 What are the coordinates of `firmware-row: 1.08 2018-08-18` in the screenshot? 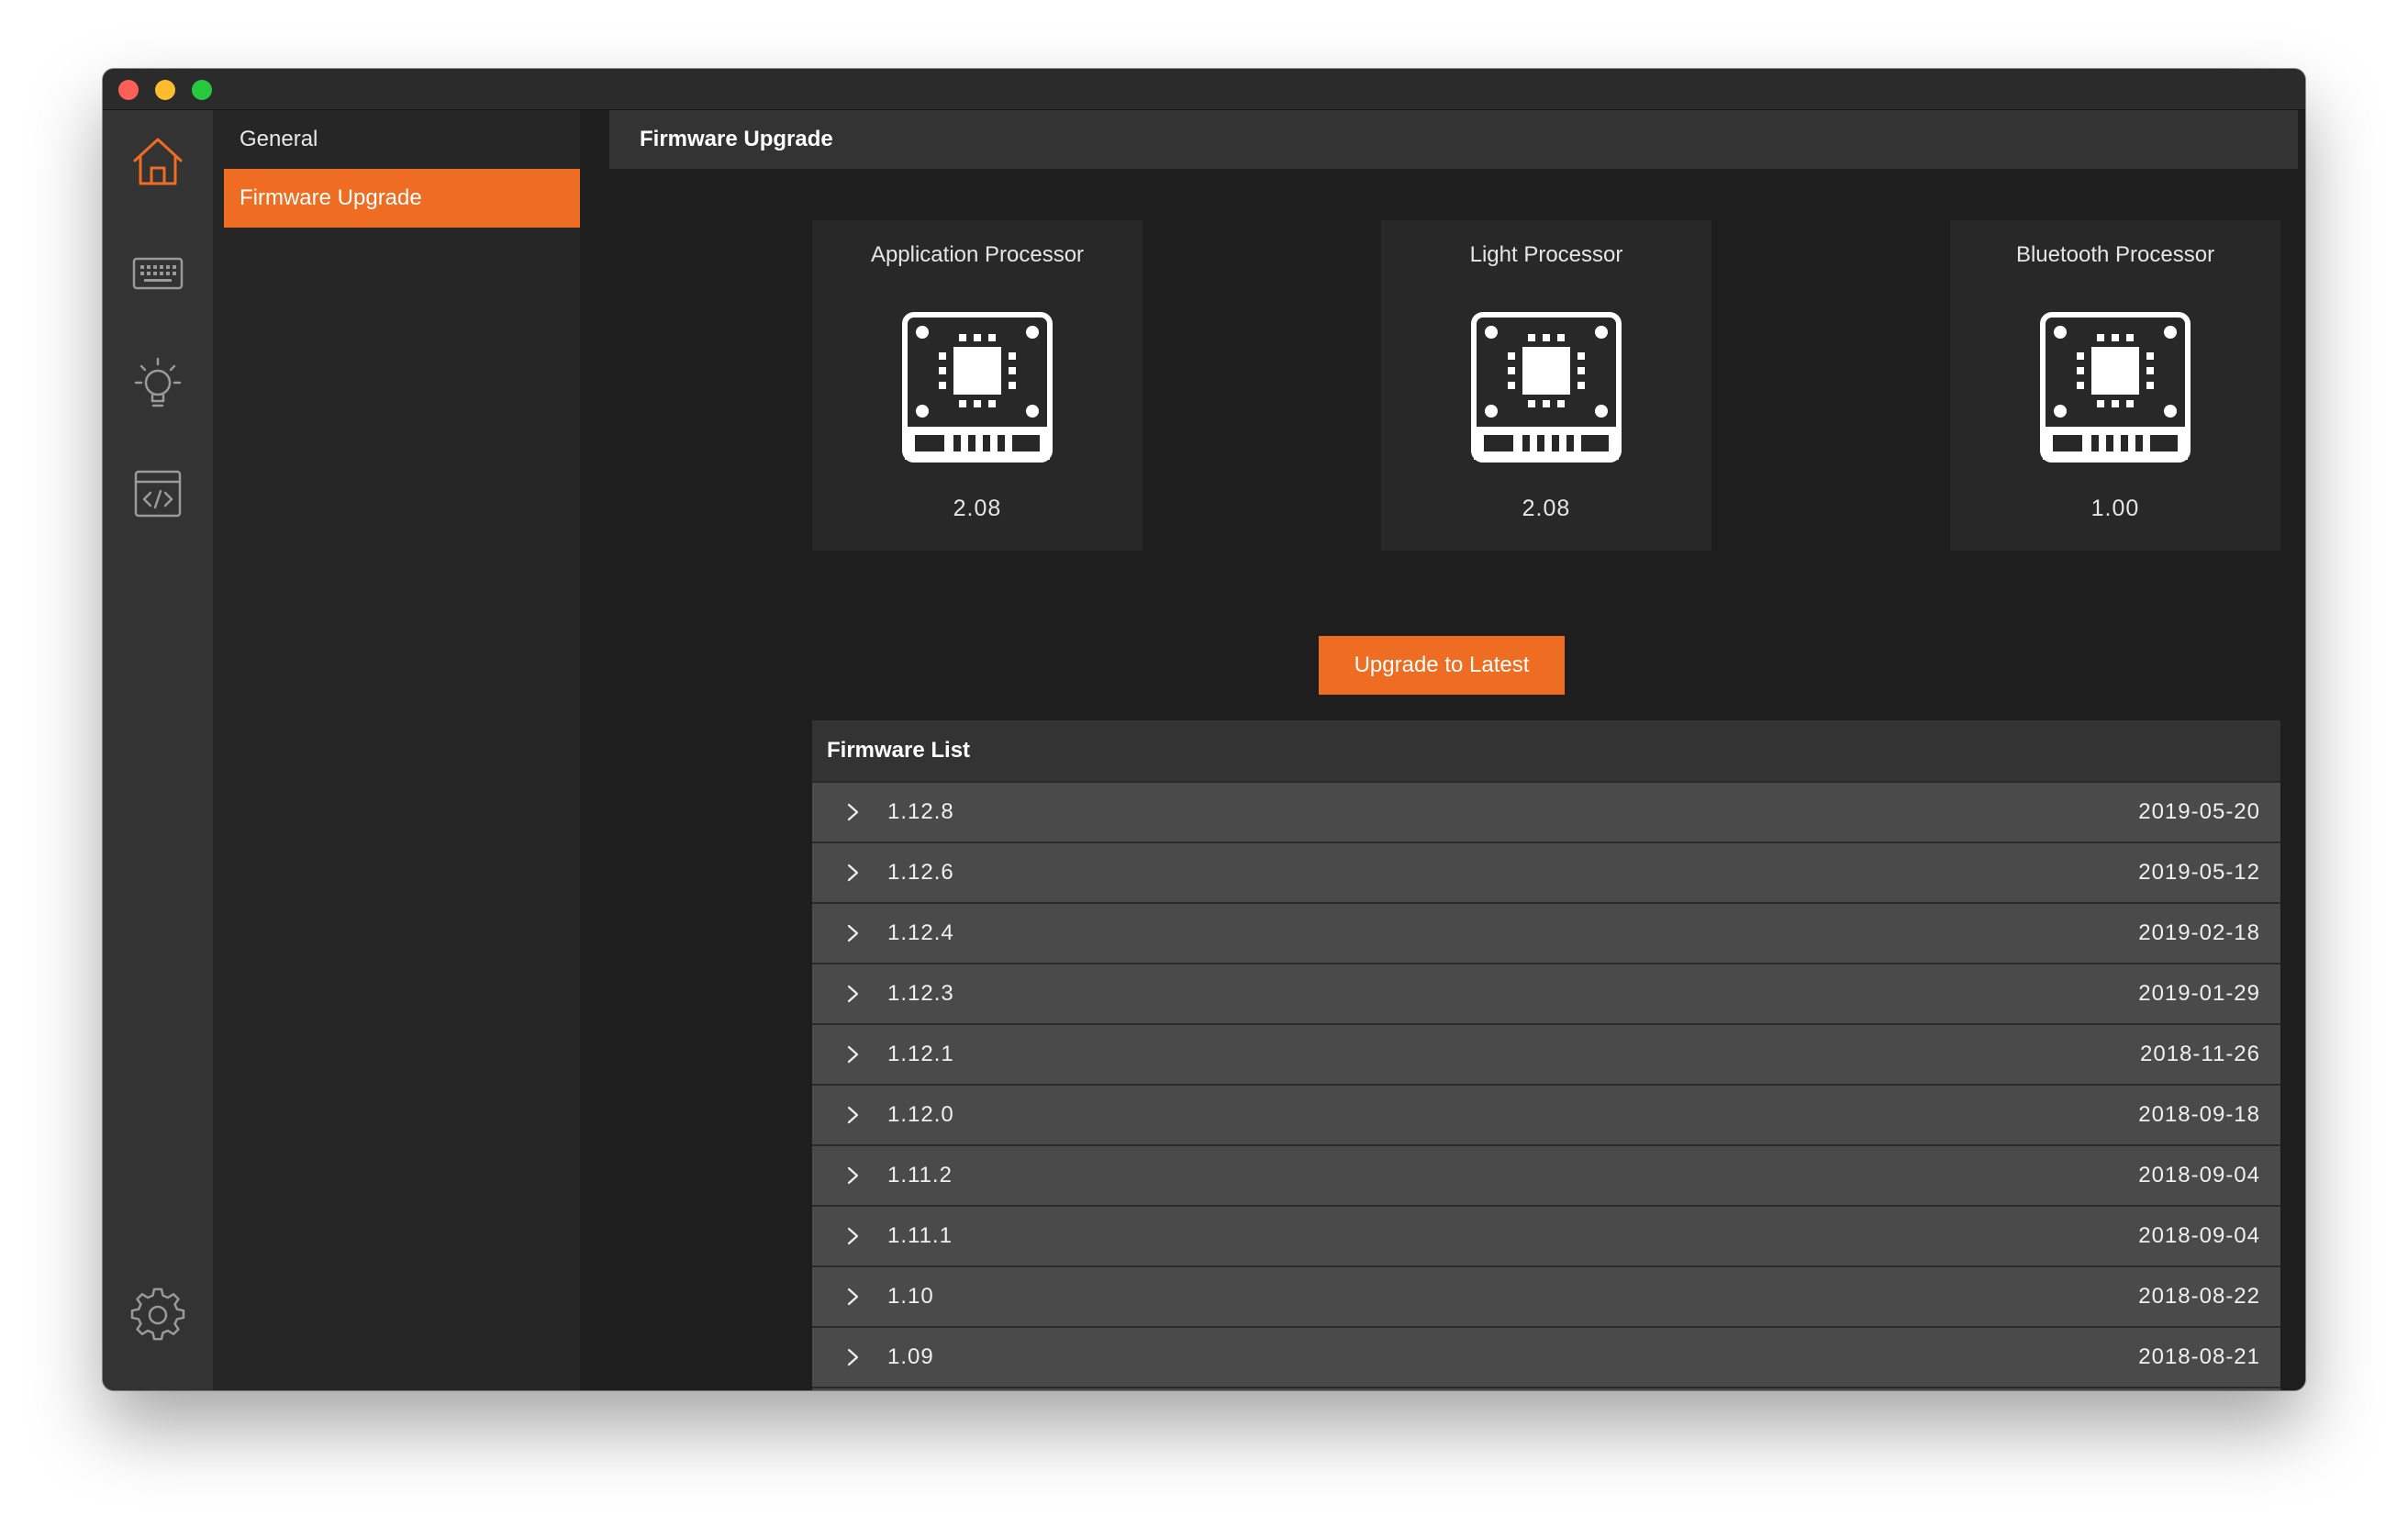 It's located at (1546, 1388).